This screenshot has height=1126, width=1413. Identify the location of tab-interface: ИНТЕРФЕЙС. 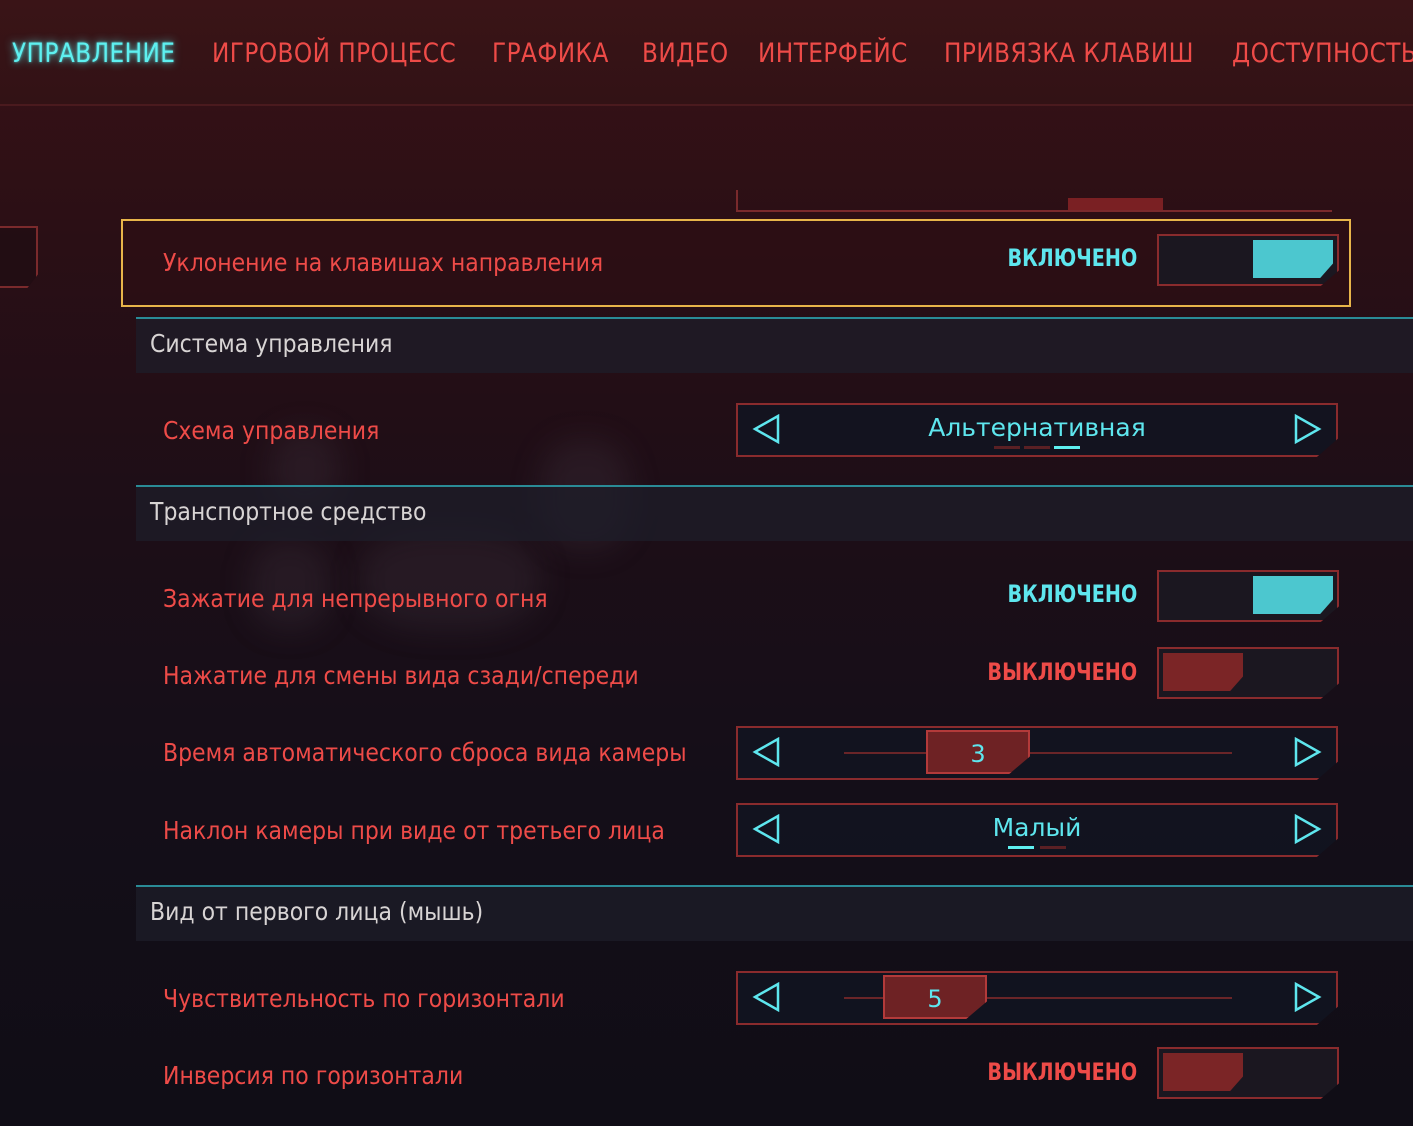
(833, 53).